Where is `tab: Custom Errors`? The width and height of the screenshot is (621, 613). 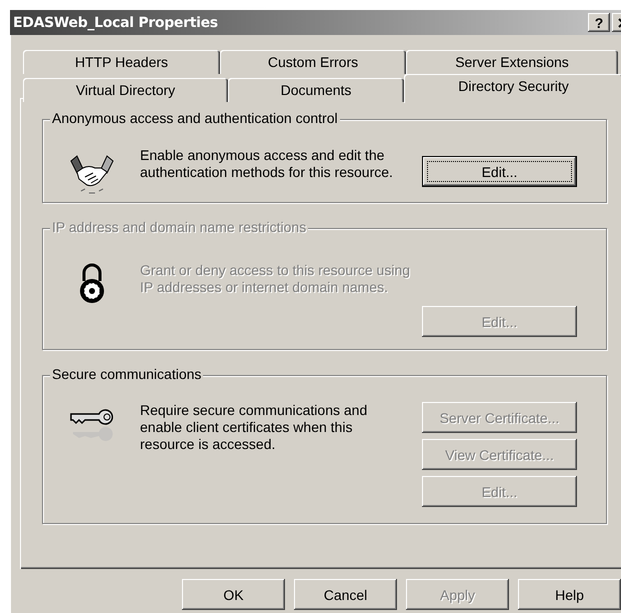
tab: Custom Errors is located at coordinates (313, 62).